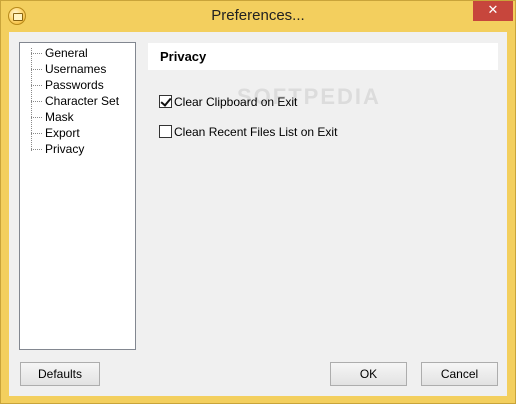 The width and height of the screenshot is (516, 404). I want to click on clear-clipboard-checkbox, so click(165, 101).